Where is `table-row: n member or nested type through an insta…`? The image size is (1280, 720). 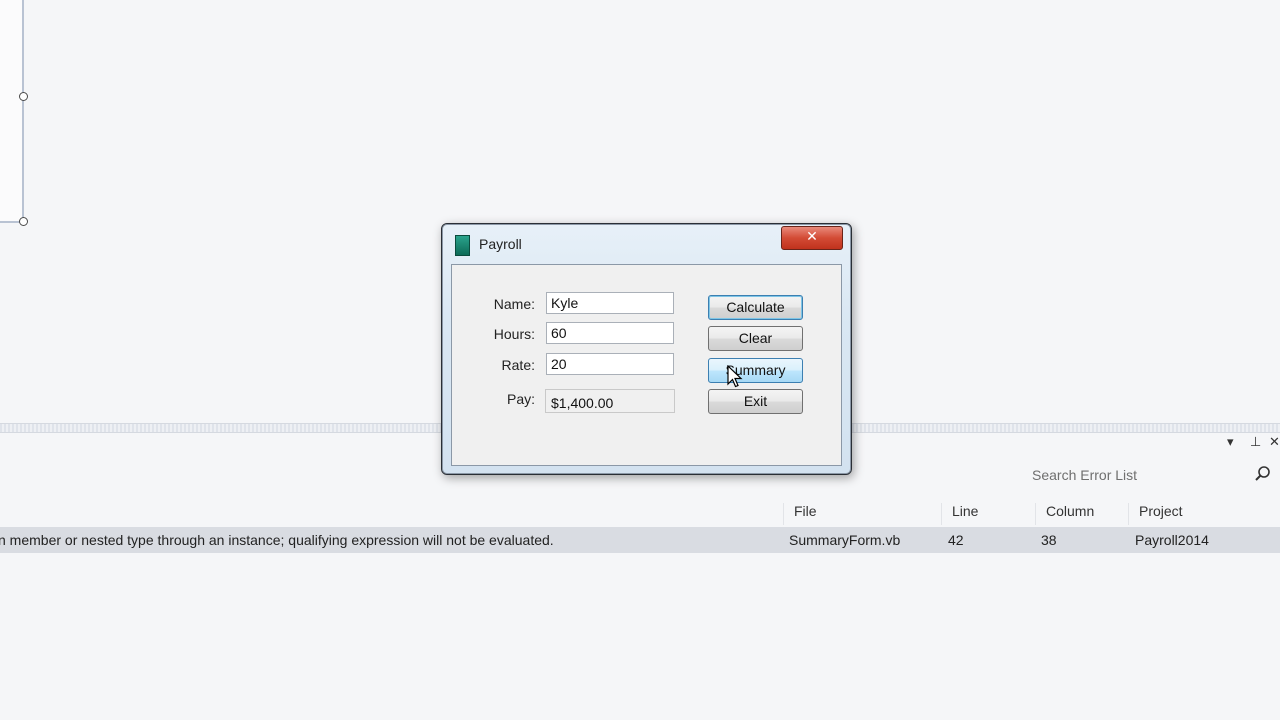
table-row: n member or nested type through an insta… is located at coordinates (640, 540).